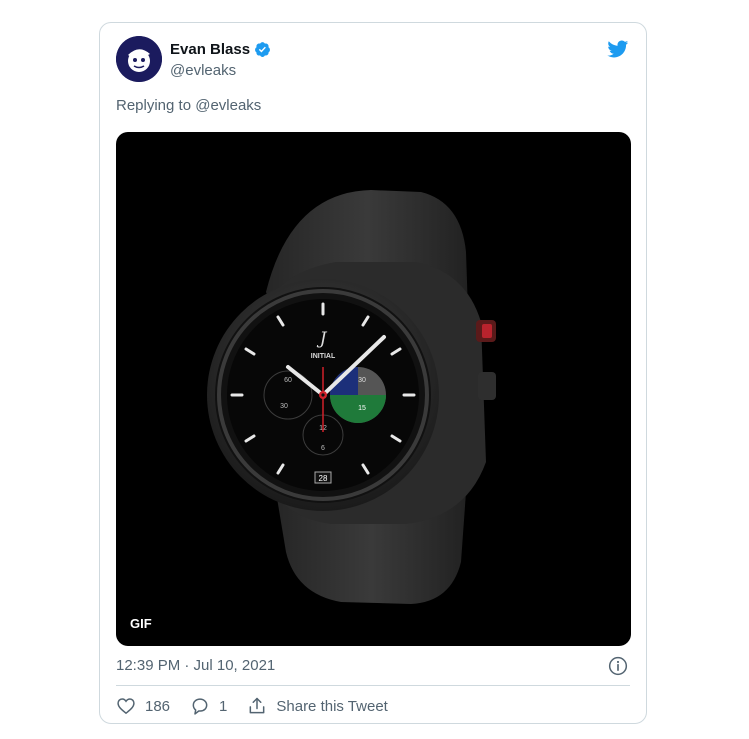 This screenshot has width=749, height=739. I want to click on tweet-actions: 186 1 Share this Tweet, so click(252, 706).